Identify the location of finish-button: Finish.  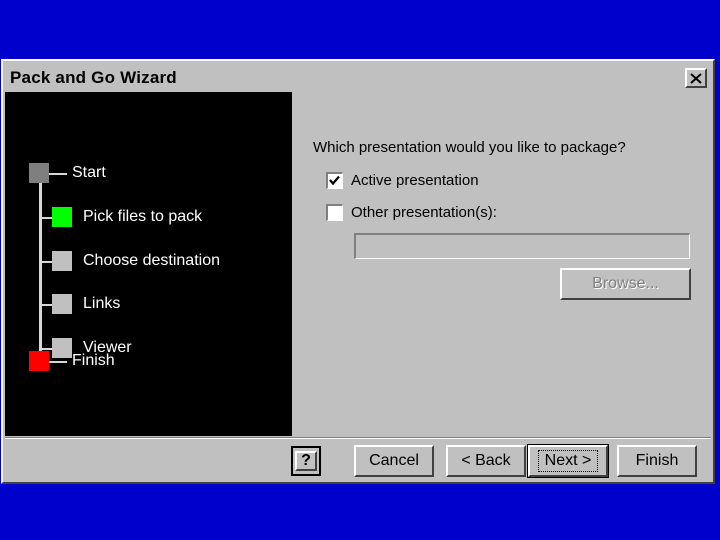
(657, 461).